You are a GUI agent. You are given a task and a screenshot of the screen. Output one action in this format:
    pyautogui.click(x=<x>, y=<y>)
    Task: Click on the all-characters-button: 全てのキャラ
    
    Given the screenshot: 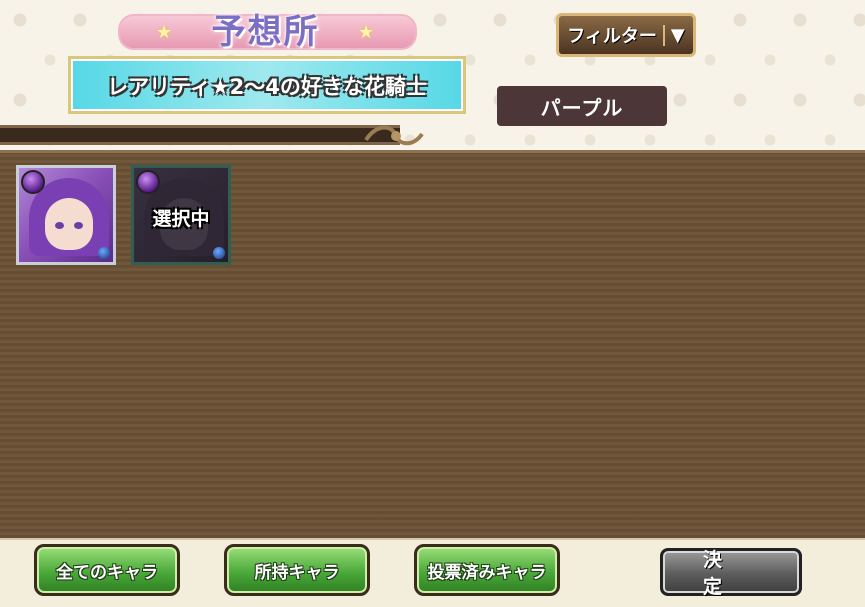 What is the action you would take?
    pyautogui.click(x=107, y=570)
    